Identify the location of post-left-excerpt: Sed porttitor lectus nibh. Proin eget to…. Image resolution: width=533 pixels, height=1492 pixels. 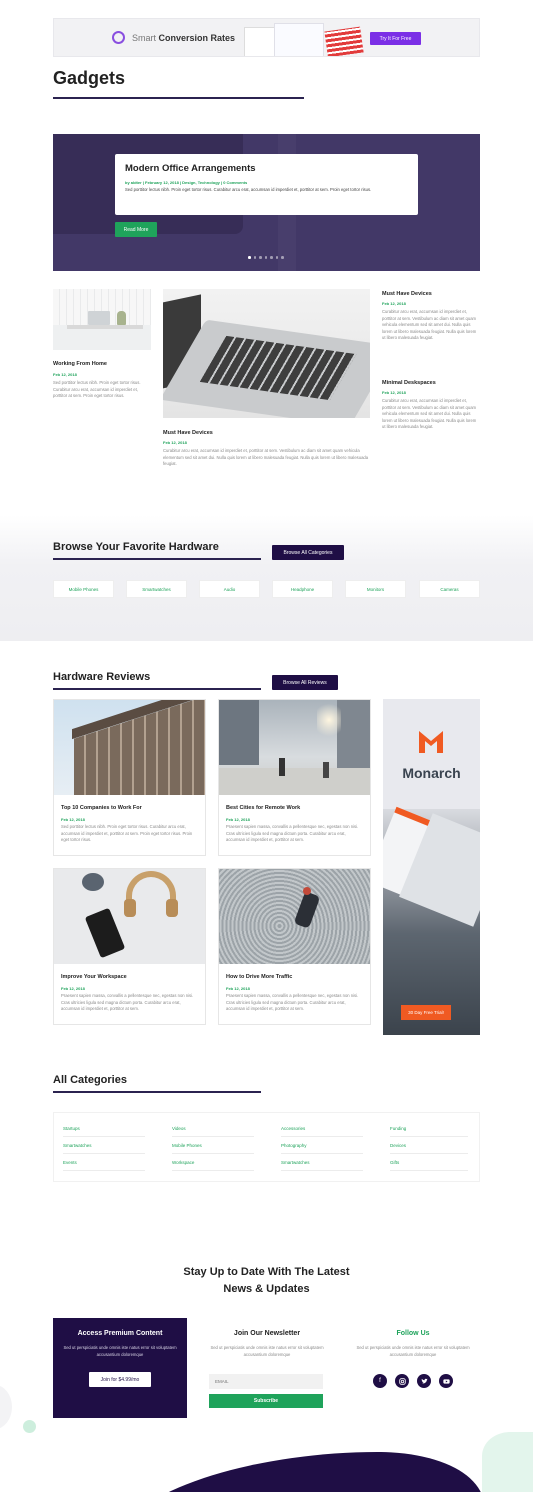
(97, 389).